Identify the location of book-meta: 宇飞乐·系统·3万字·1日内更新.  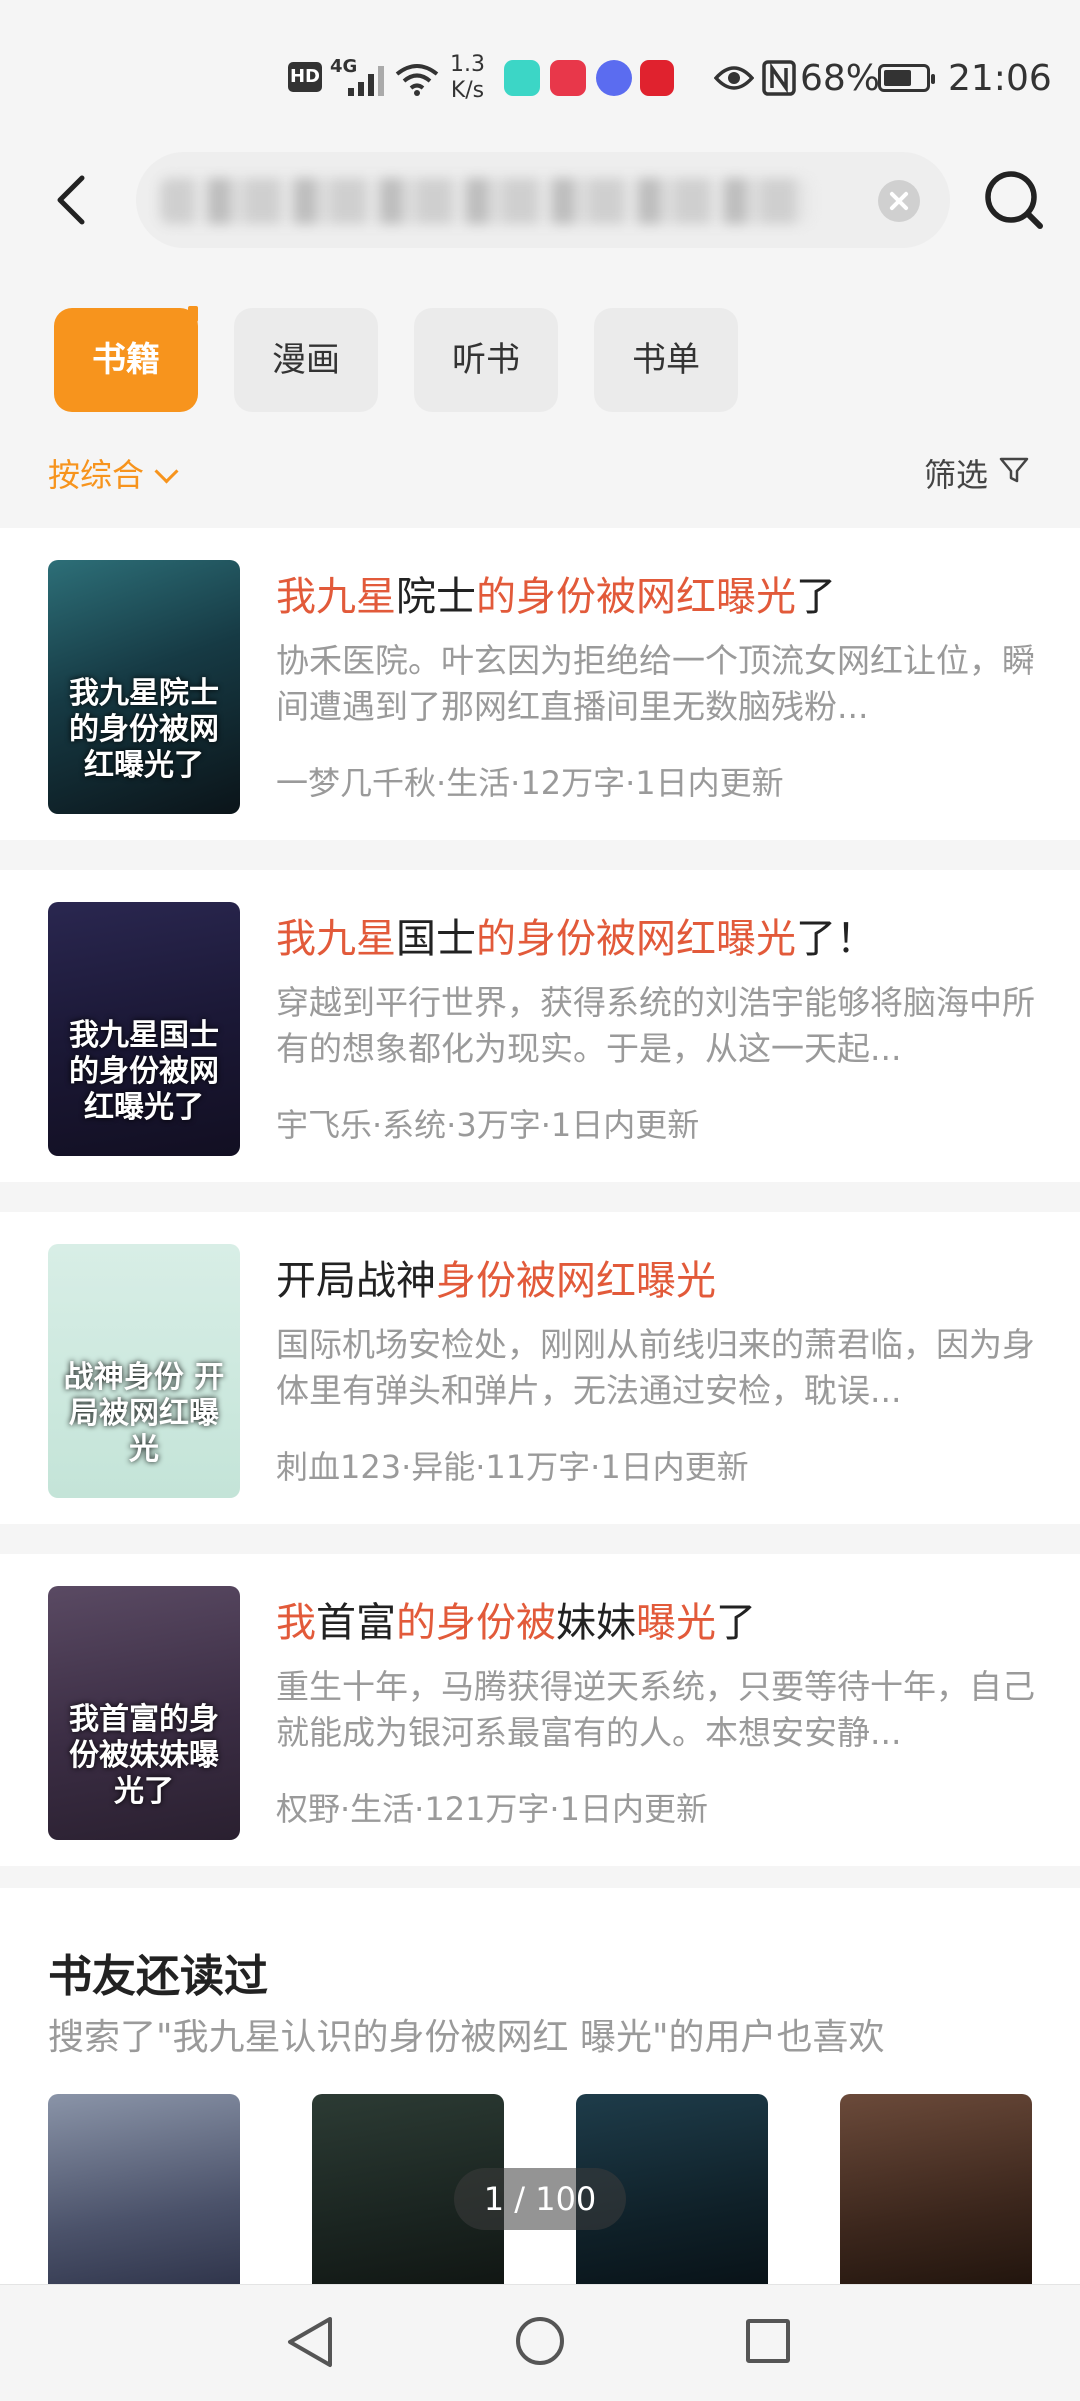
(488, 1125).